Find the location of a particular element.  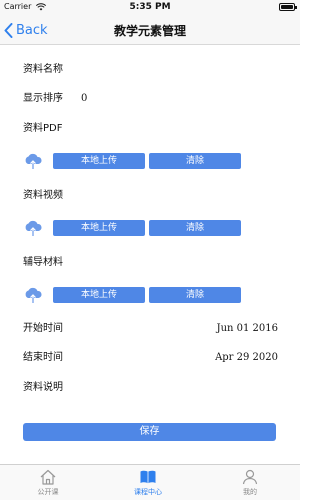

status-bar: Carrier 5:35 PM is located at coordinates (150, 7).